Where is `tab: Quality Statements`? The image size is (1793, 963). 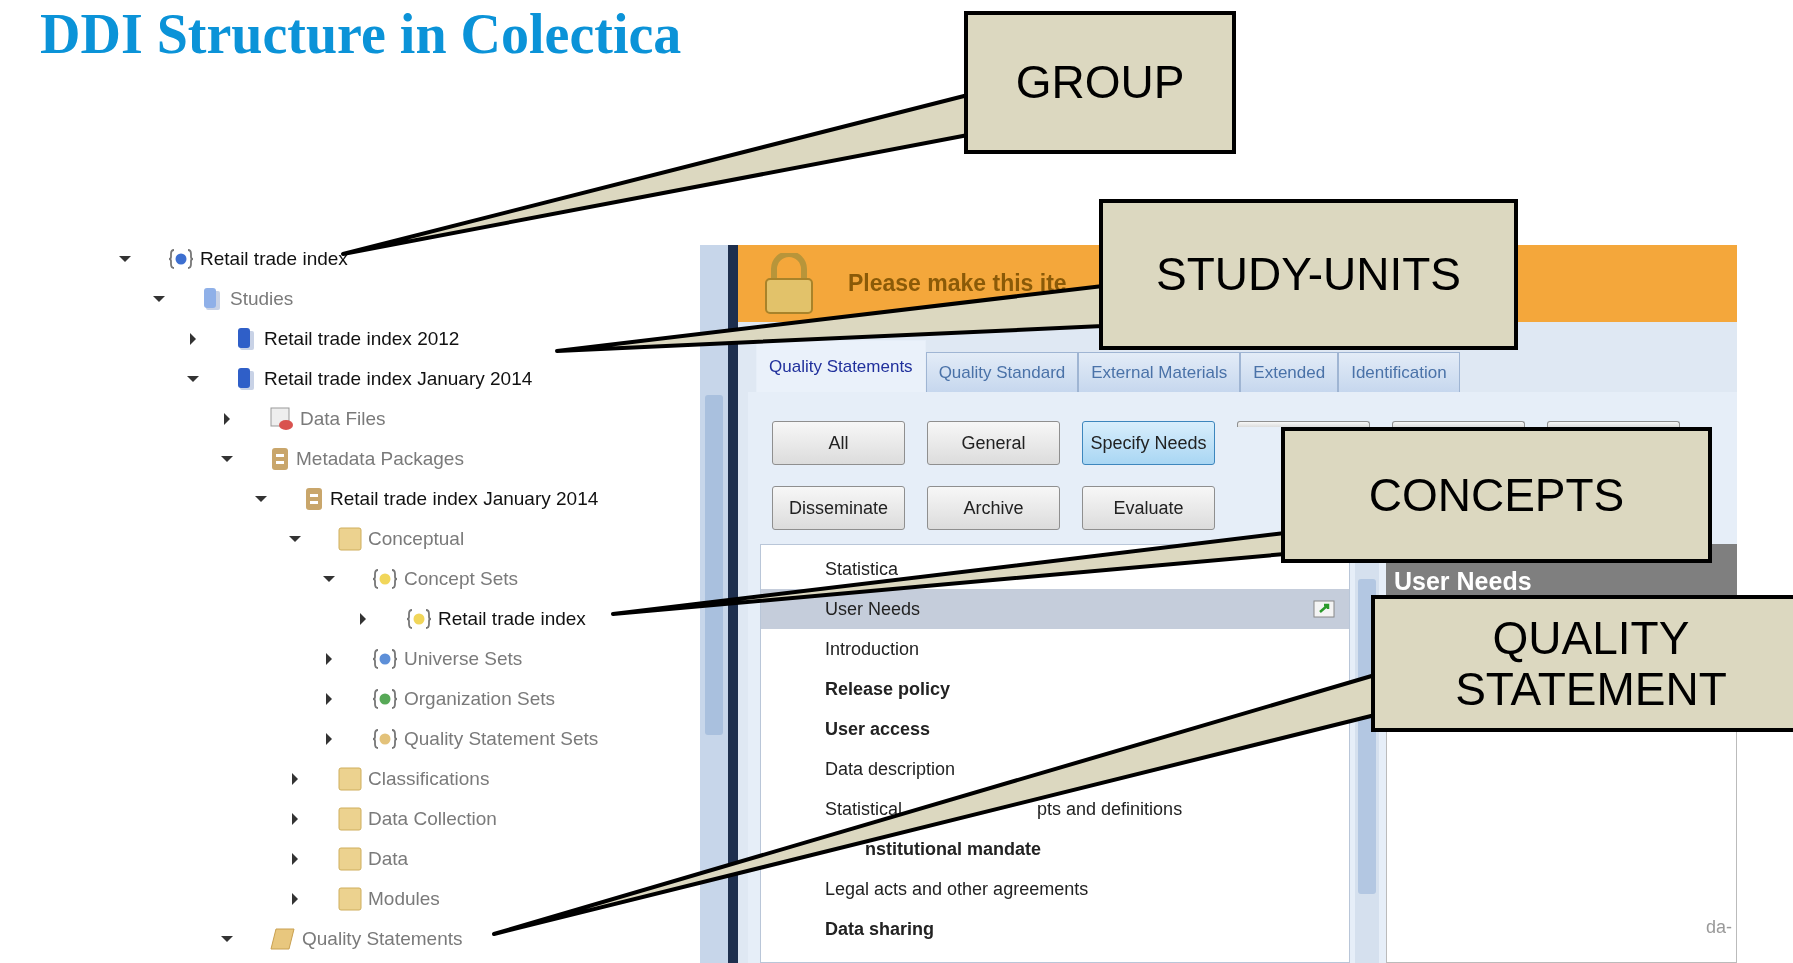 tab: Quality Statements is located at coordinates (841, 366).